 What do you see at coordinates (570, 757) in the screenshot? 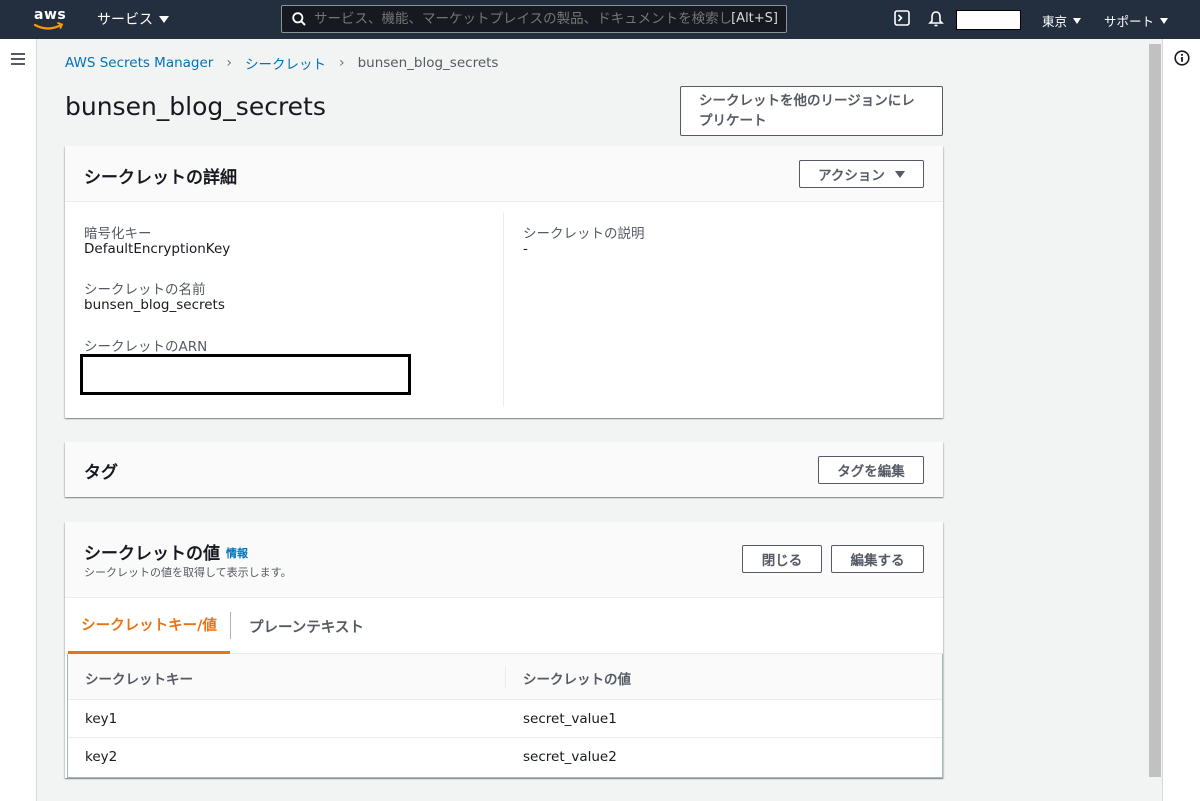
I see `secret-value-cell: secret_value2` at bounding box center [570, 757].